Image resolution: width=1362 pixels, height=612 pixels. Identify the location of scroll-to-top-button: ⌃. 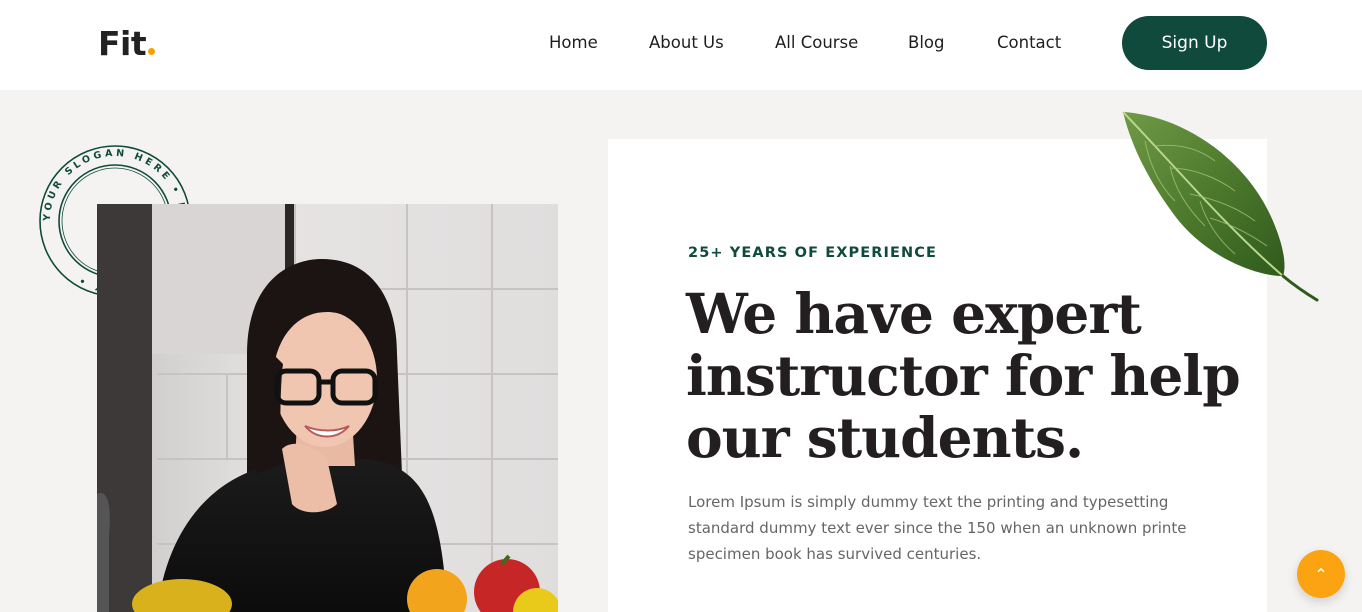
(1321, 574).